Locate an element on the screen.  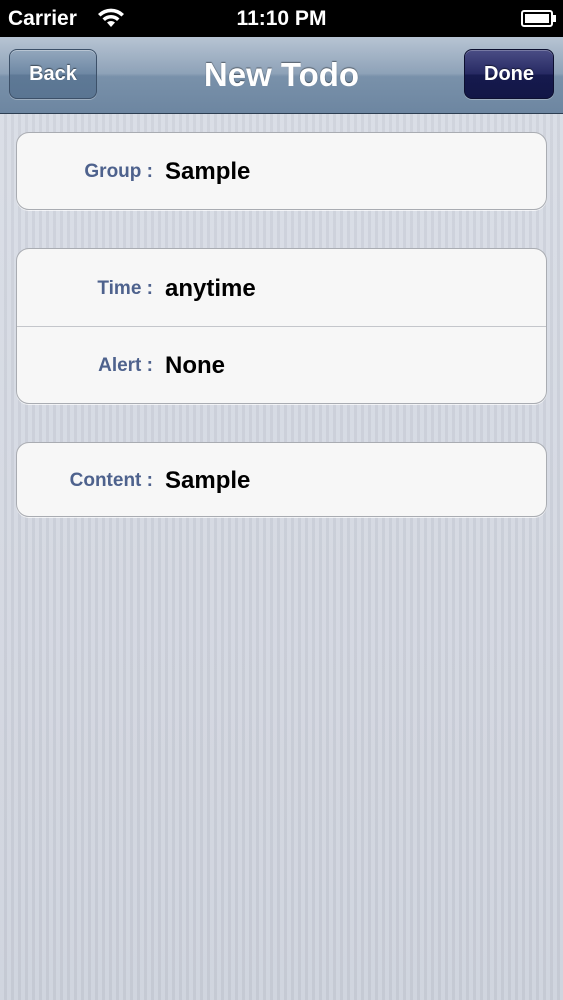
navigation-bar: Back New Todo Done is located at coordinates (281, 75).